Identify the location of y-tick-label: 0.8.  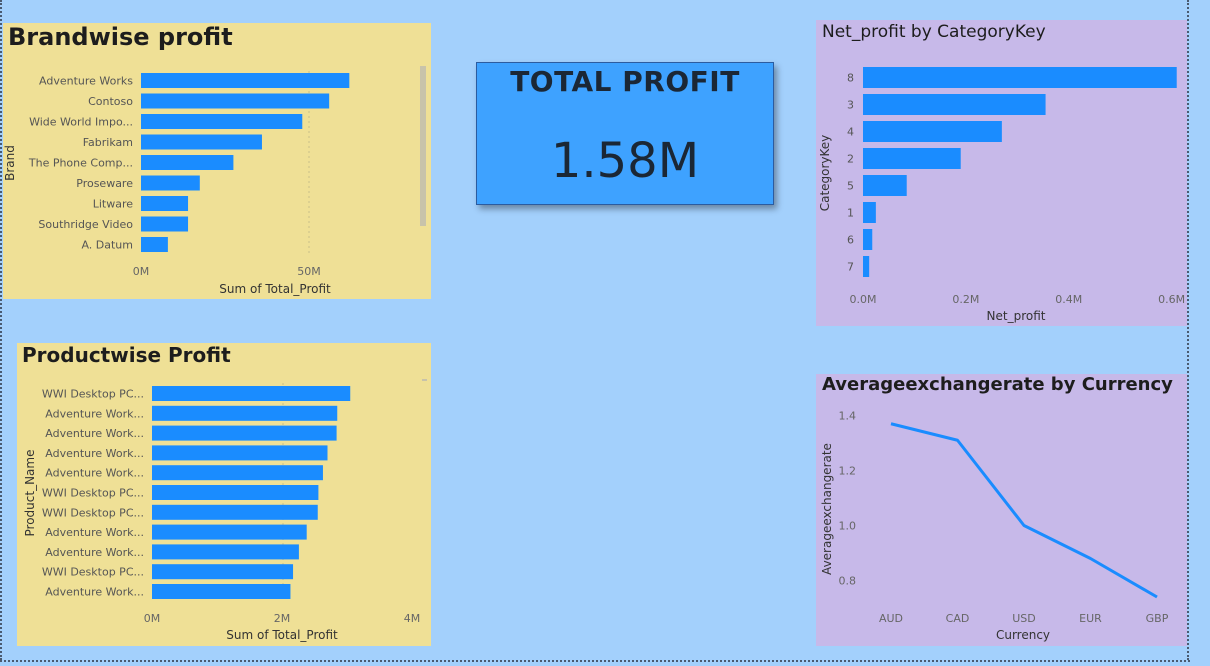
(848, 581).